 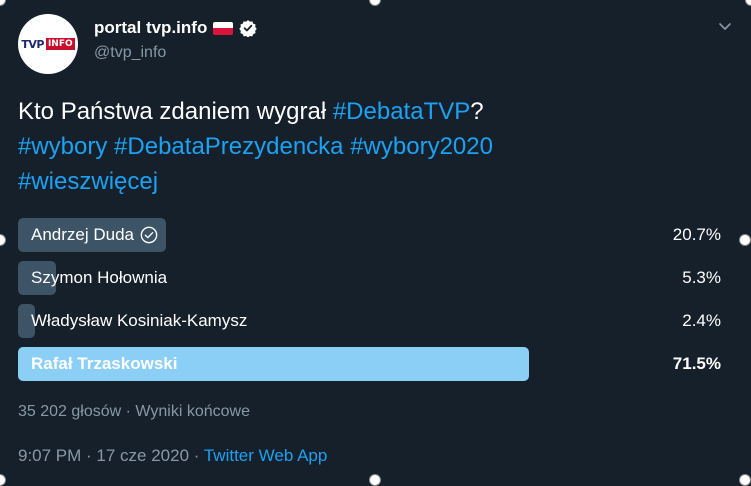 I want to click on poll-option-percent: 71.5%, so click(x=696, y=363).